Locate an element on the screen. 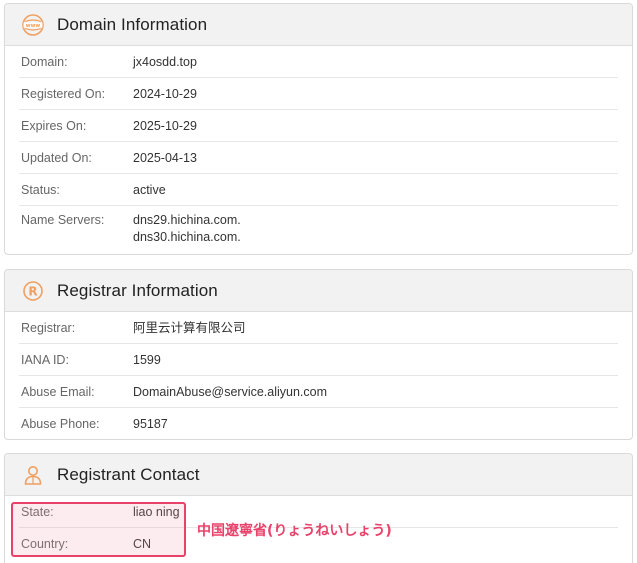  registrant-contact-header: Registrant Contact is located at coordinates (318, 475).